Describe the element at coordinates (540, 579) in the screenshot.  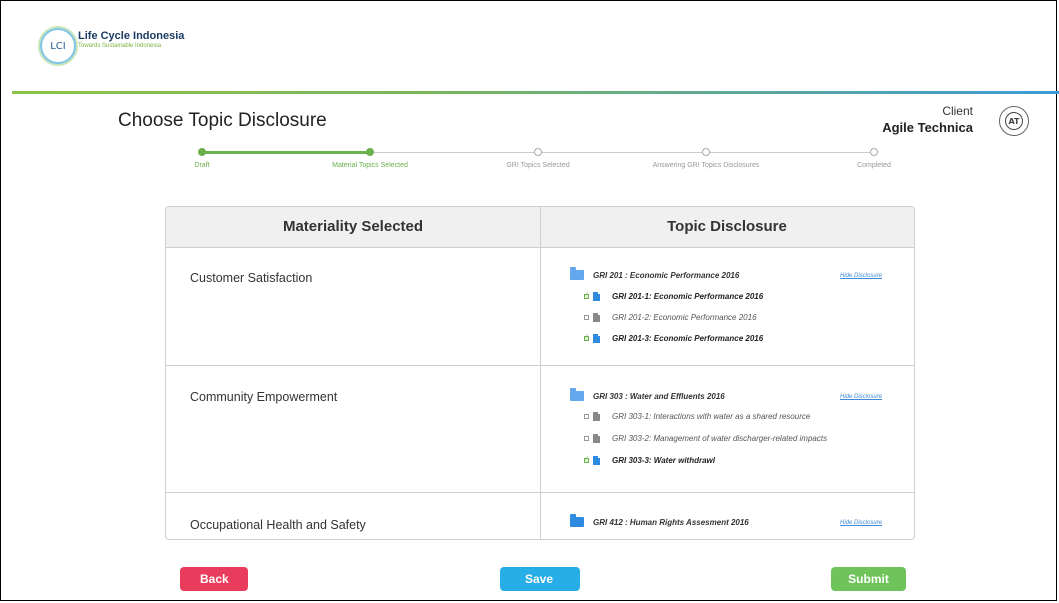
I see `save-button: Save` at that location.